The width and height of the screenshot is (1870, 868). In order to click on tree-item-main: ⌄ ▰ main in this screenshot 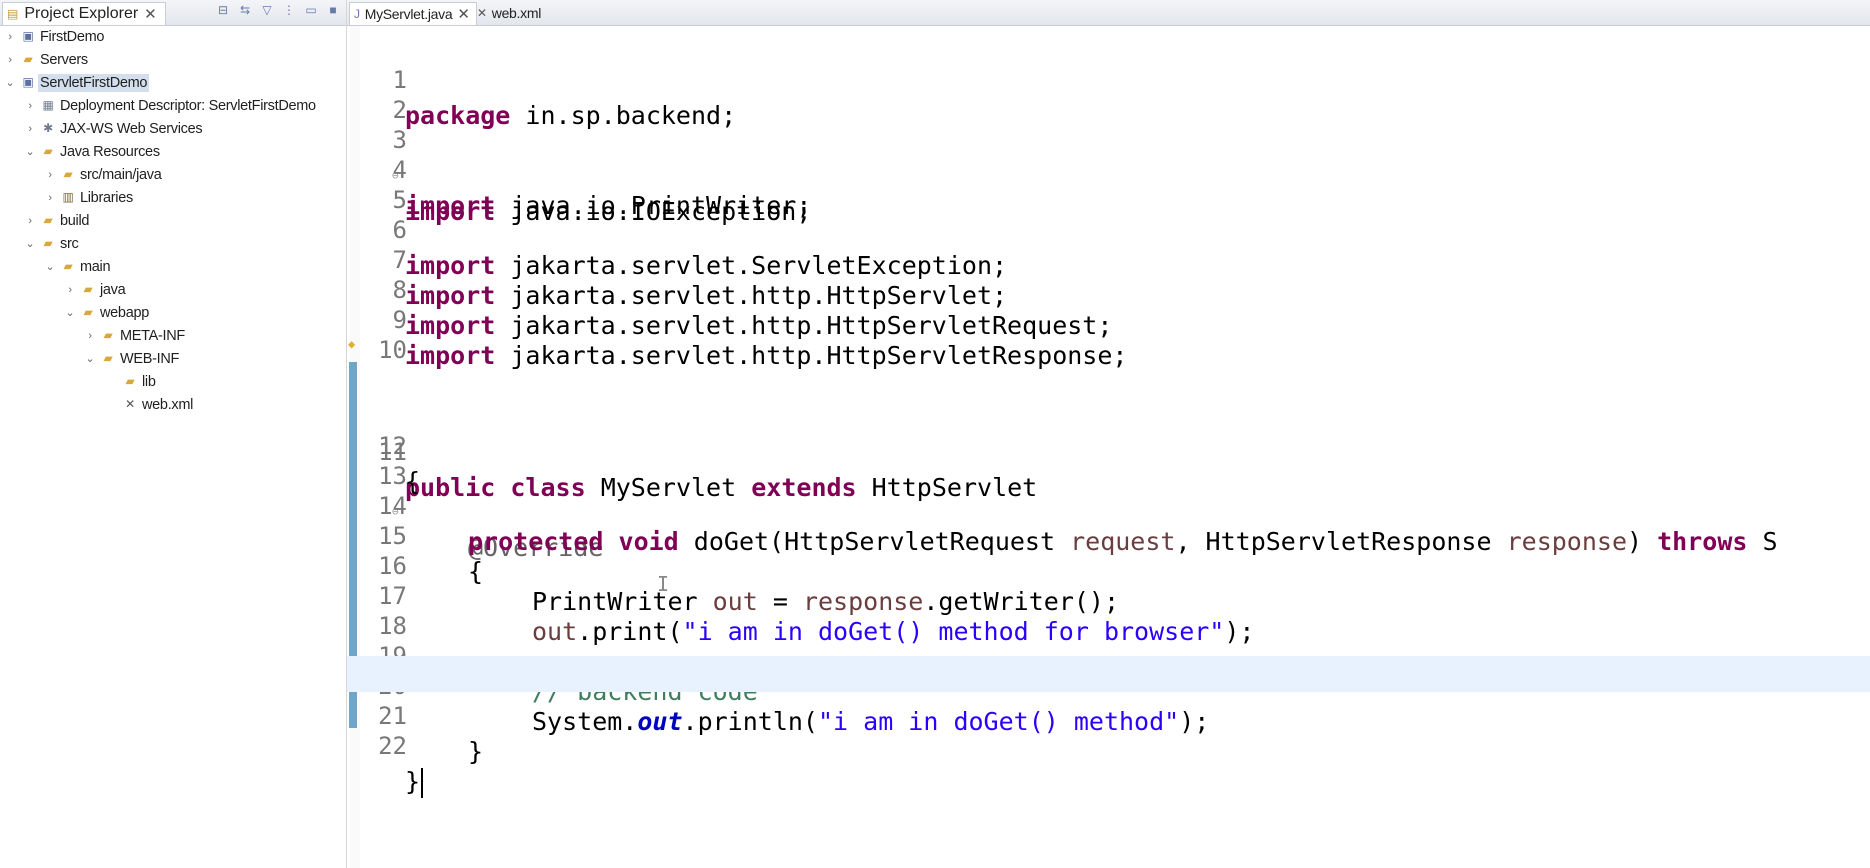, I will do `click(173, 267)`.